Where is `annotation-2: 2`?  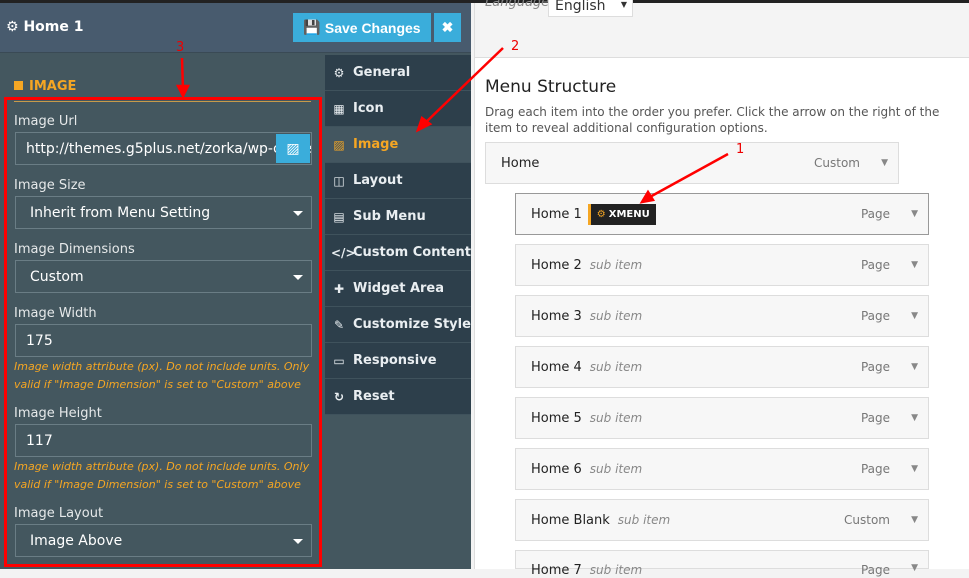 annotation-2: 2 is located at coordinates (515, 46).